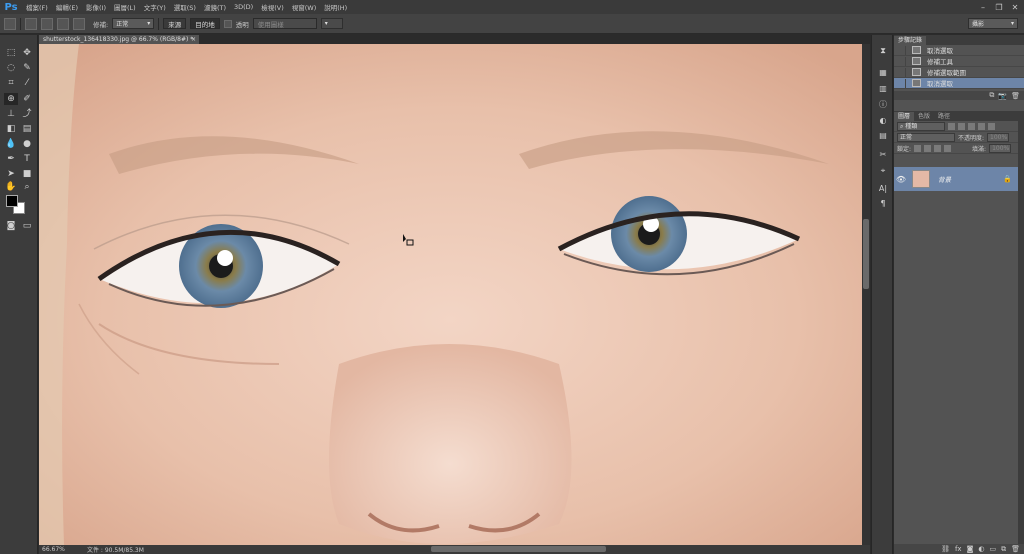 This screenshot has height=554, width=1024. I want to click on blur-tool-icon: 💧, so click(11, 144).